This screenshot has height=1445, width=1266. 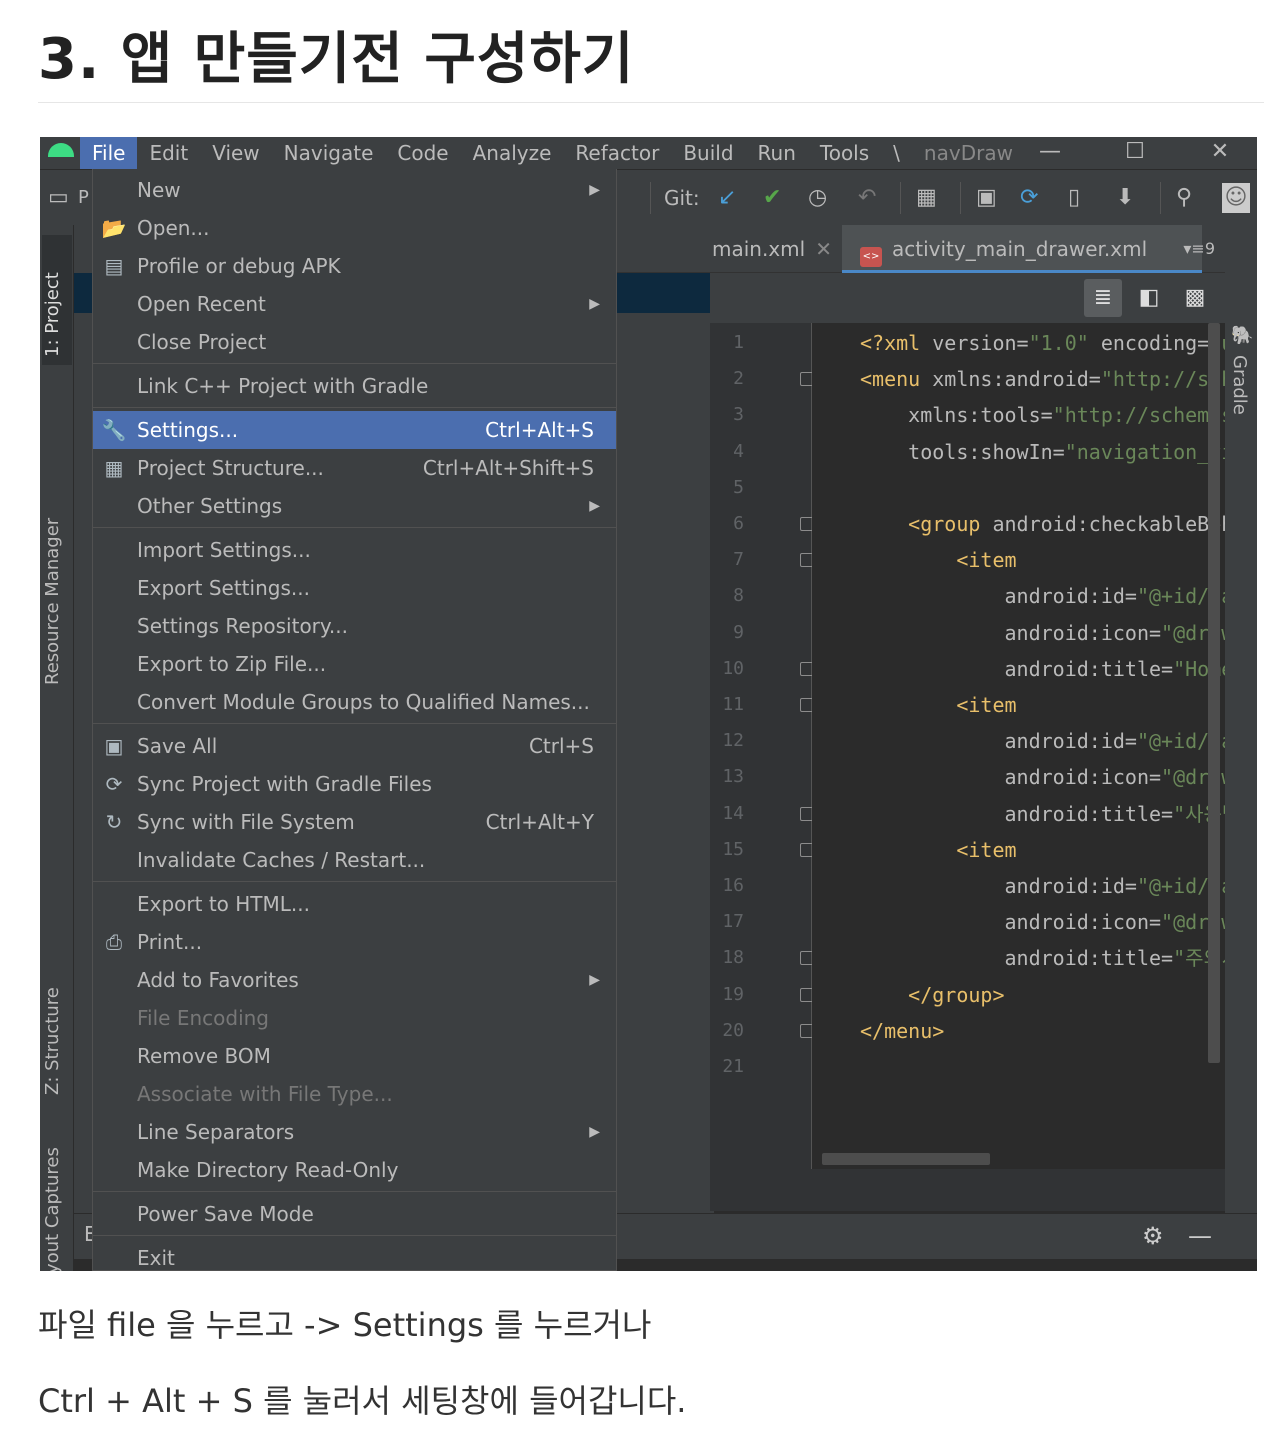 I want to click on xml-file-icon: <>, so click(x=871, y=257).